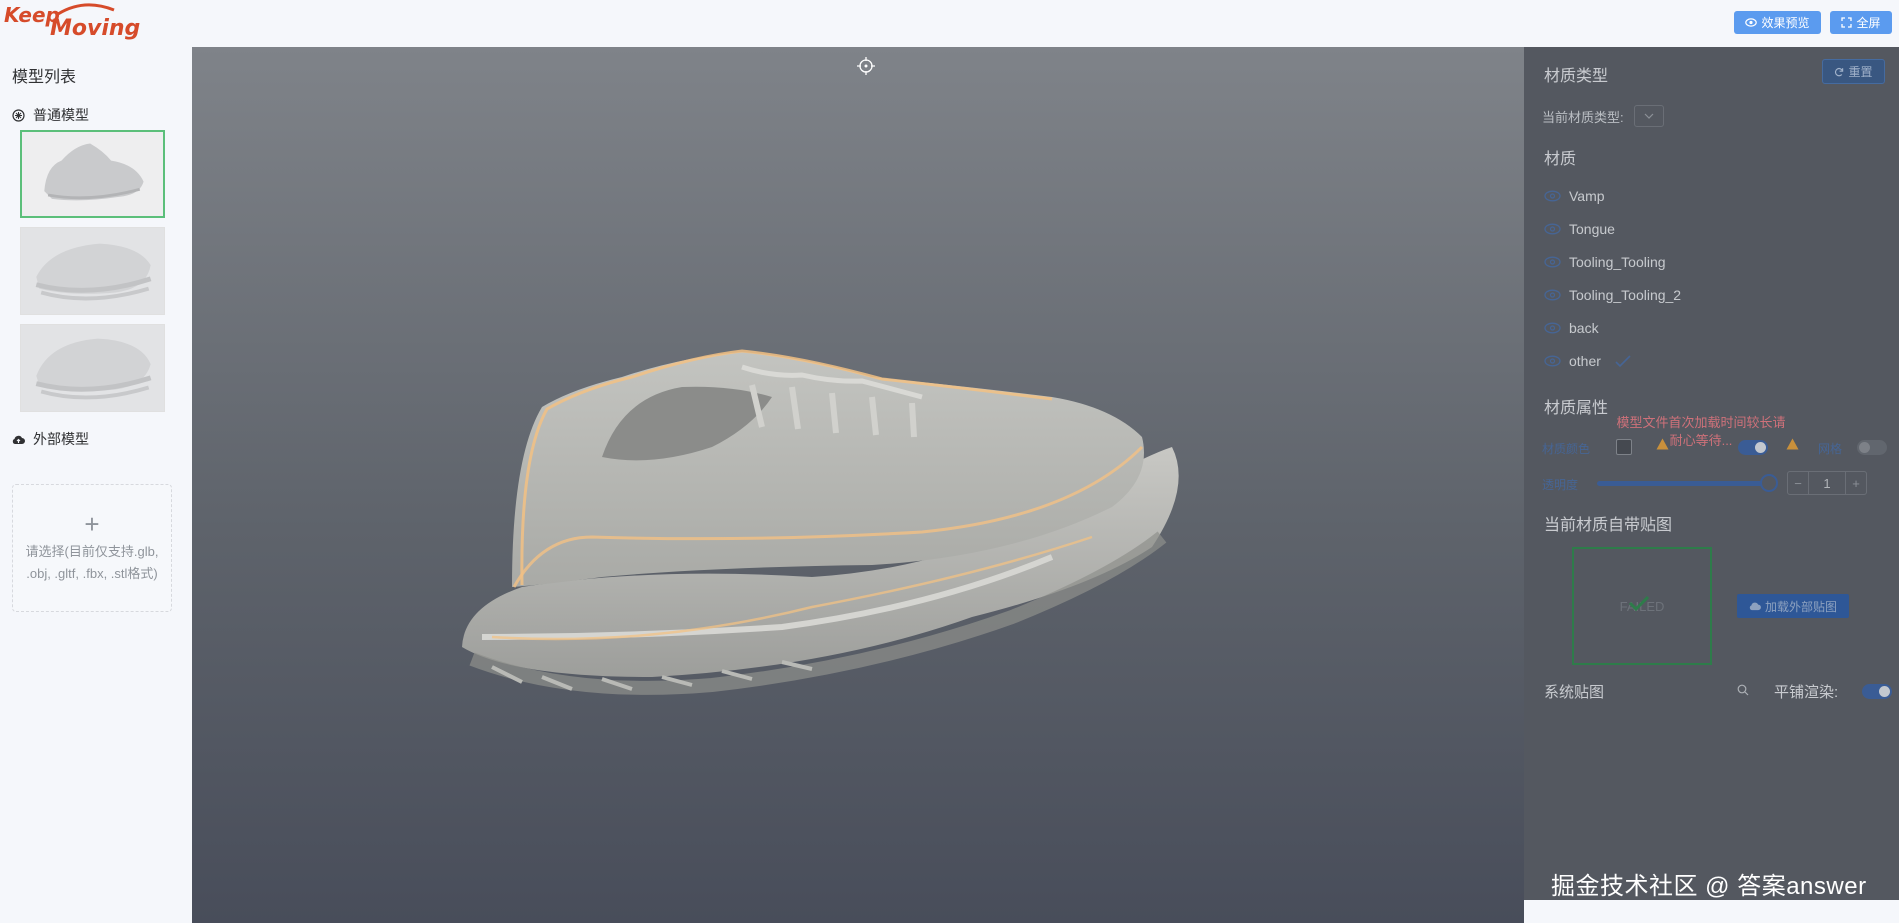 The height and width of the screenshot is (923, 1899). Describe the element at coordinates (1769, 483) in the screenshot. I see `opacity-slider-handle` at that location.